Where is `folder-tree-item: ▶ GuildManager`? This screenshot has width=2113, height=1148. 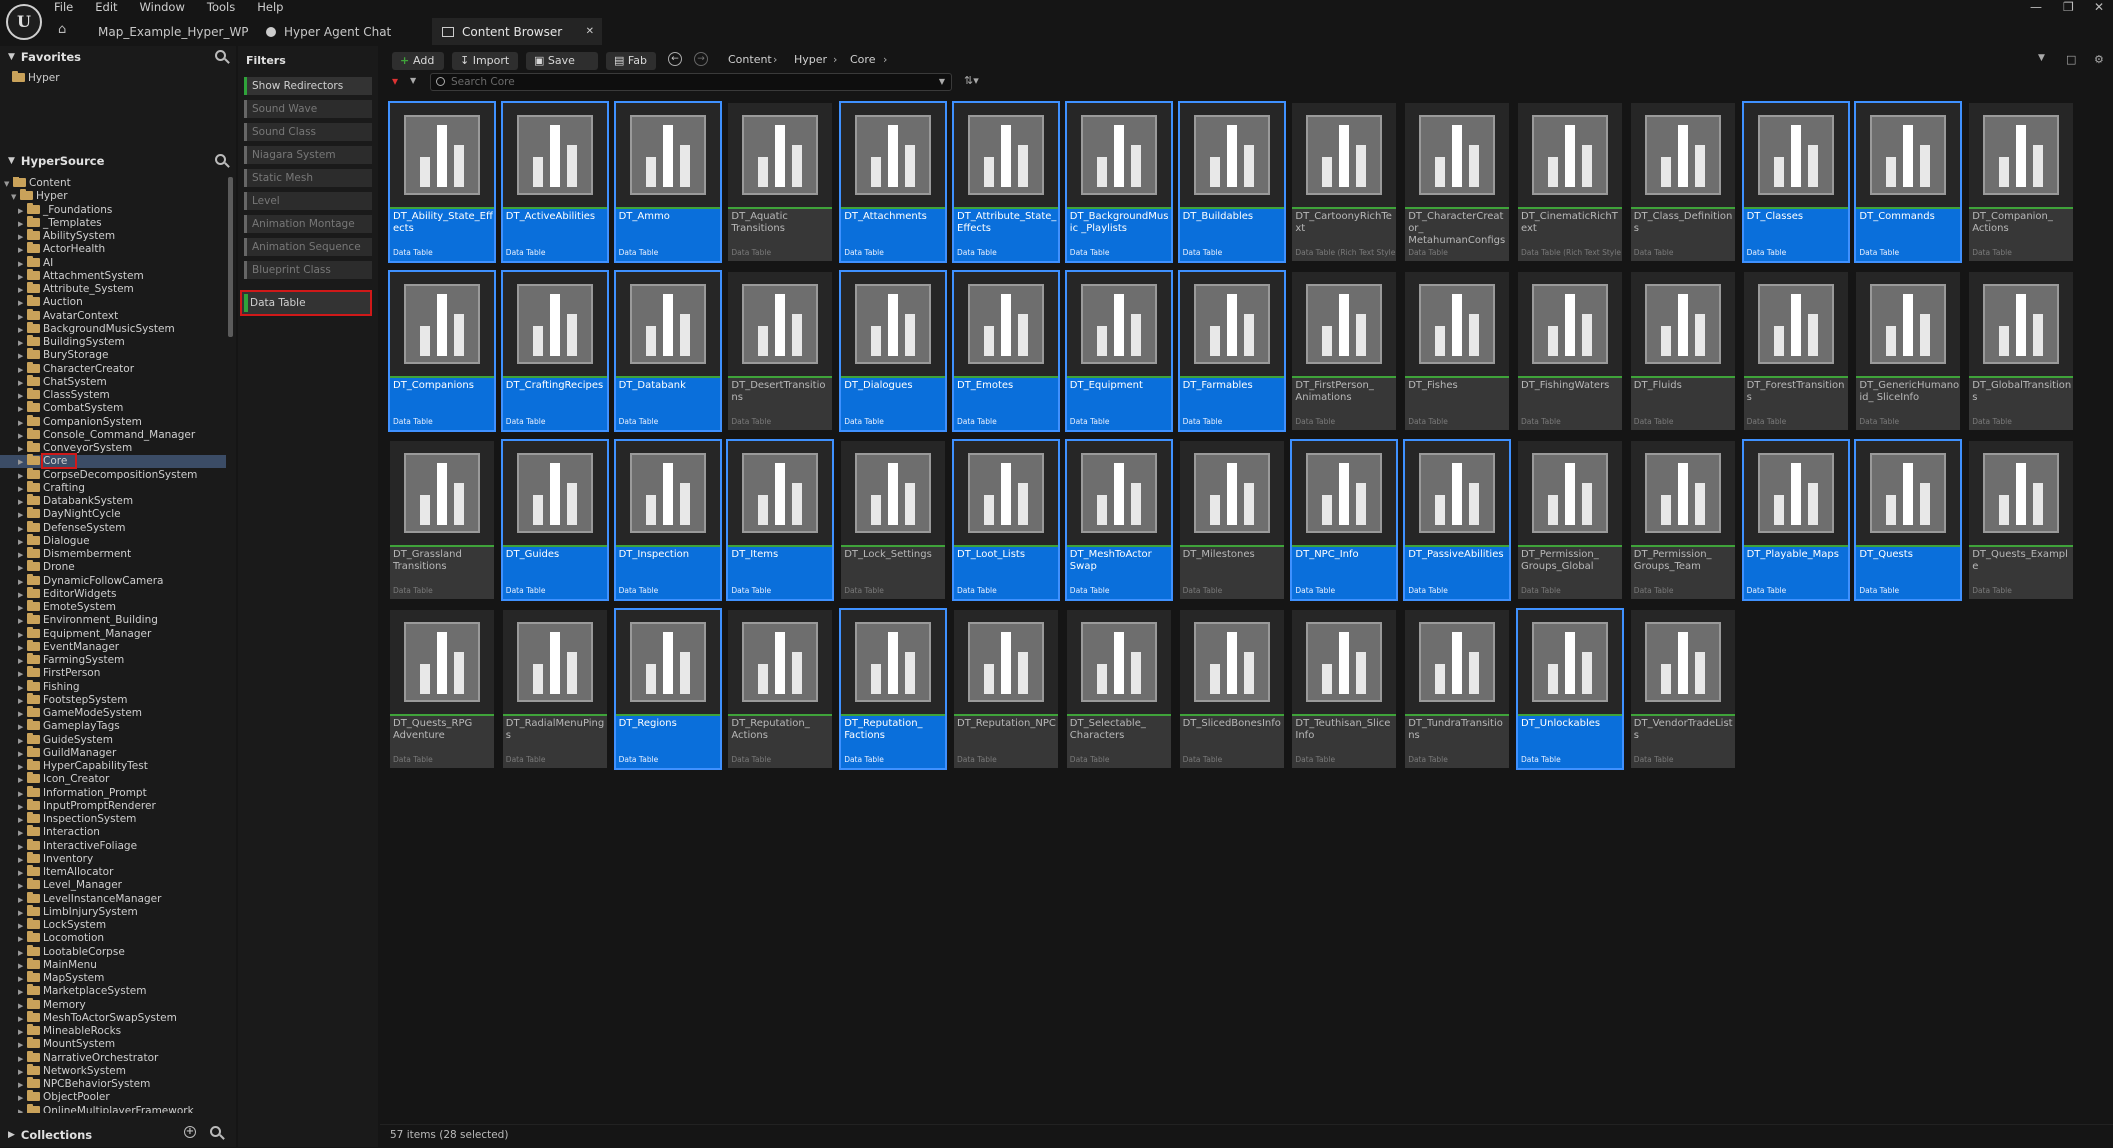
folder-tree-item: ▶ GuildManager is located at coordinates (113, 752).